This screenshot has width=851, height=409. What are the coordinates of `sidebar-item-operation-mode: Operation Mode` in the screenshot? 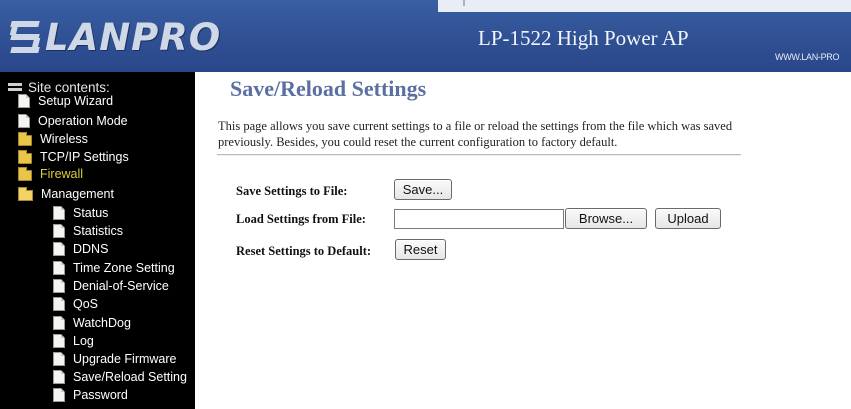 It's located at (73, 121).